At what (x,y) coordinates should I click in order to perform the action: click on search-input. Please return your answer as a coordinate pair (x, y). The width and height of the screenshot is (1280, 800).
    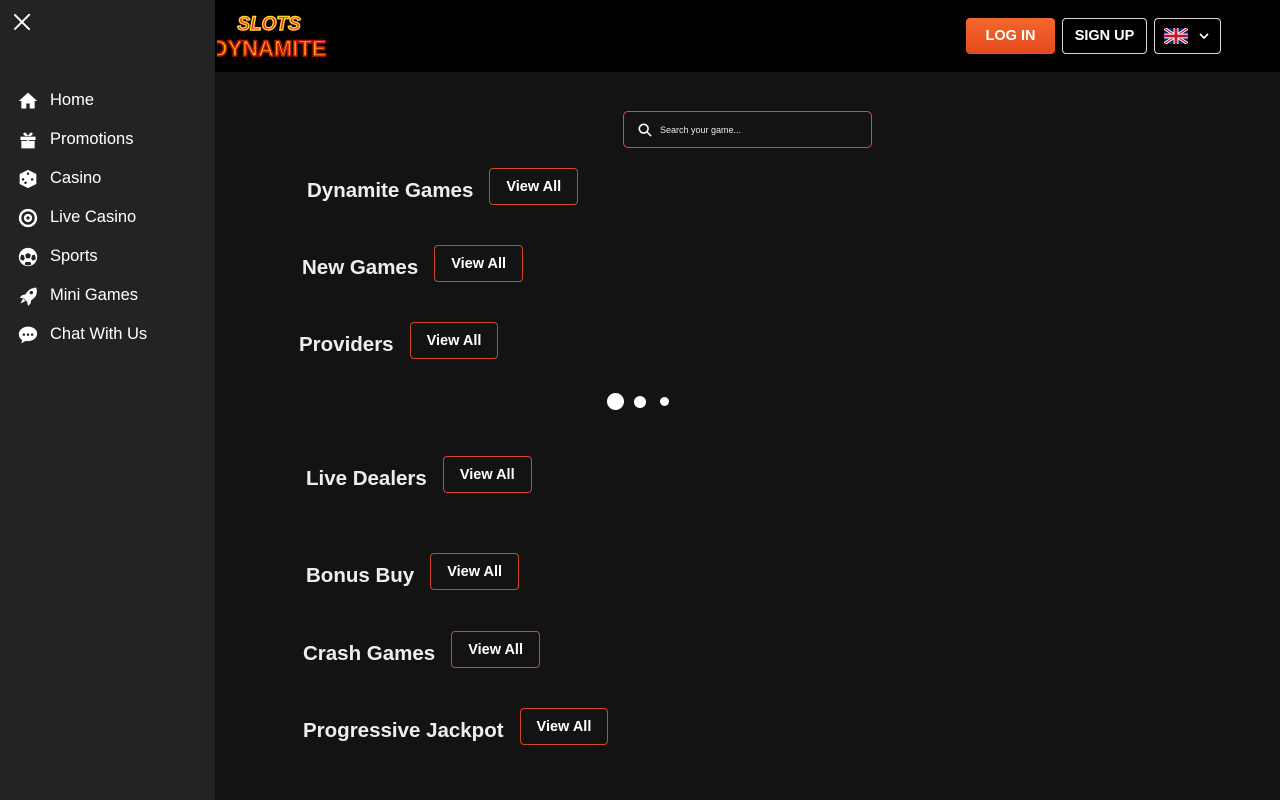
    Looking at the image, I should click on (755, 129).